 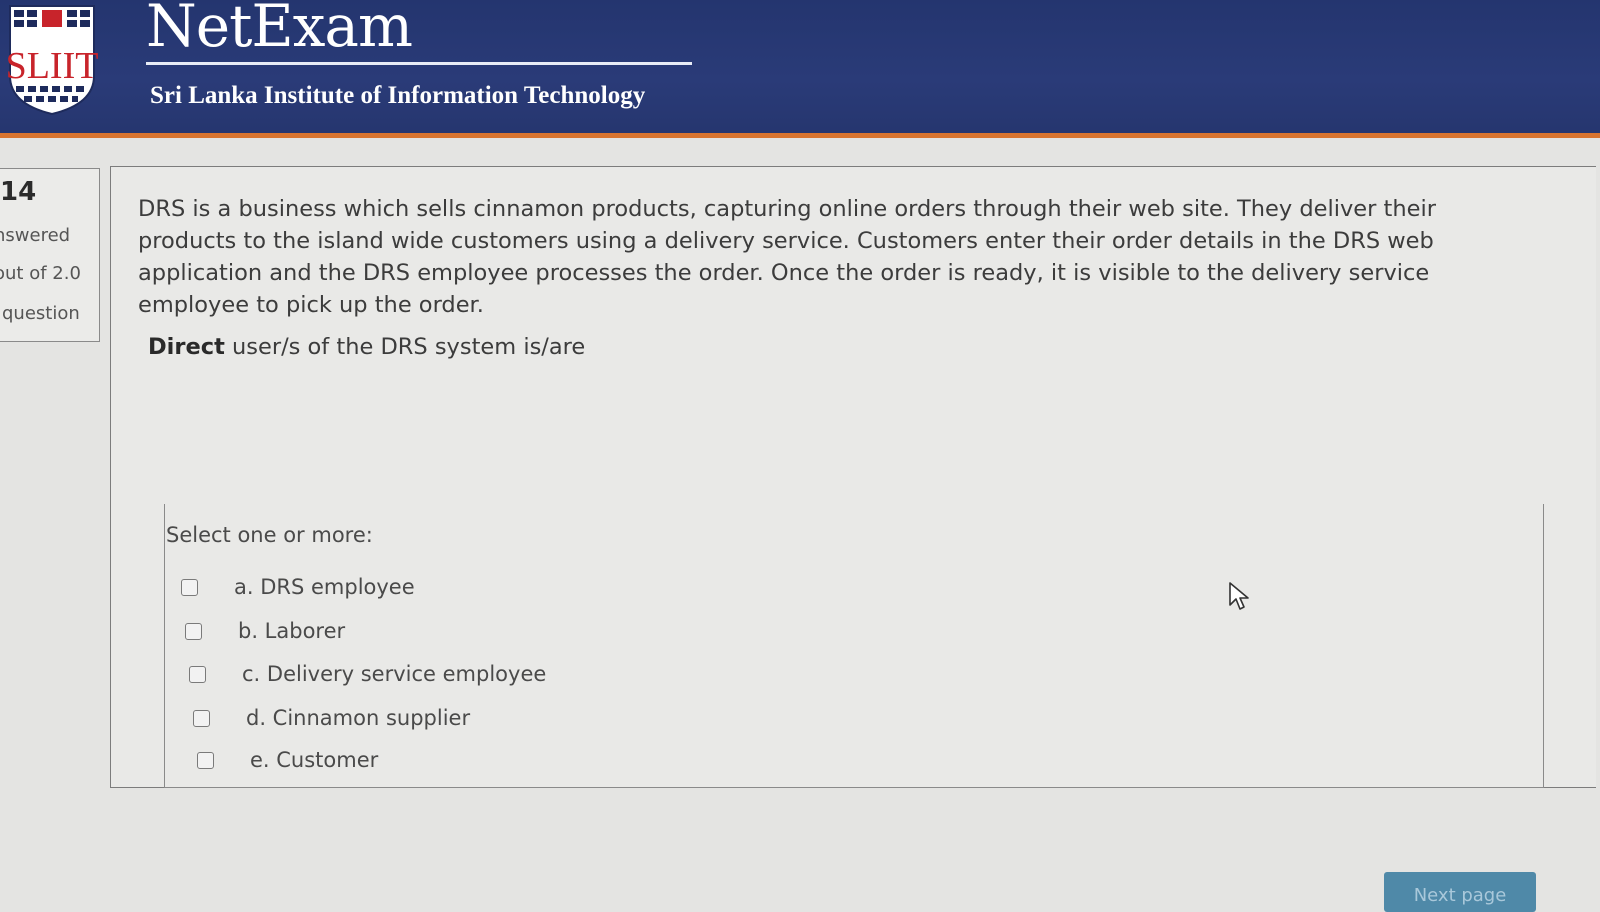 I want to click on answer-option-a: a. DRS employee, so click(x=298, y=587).